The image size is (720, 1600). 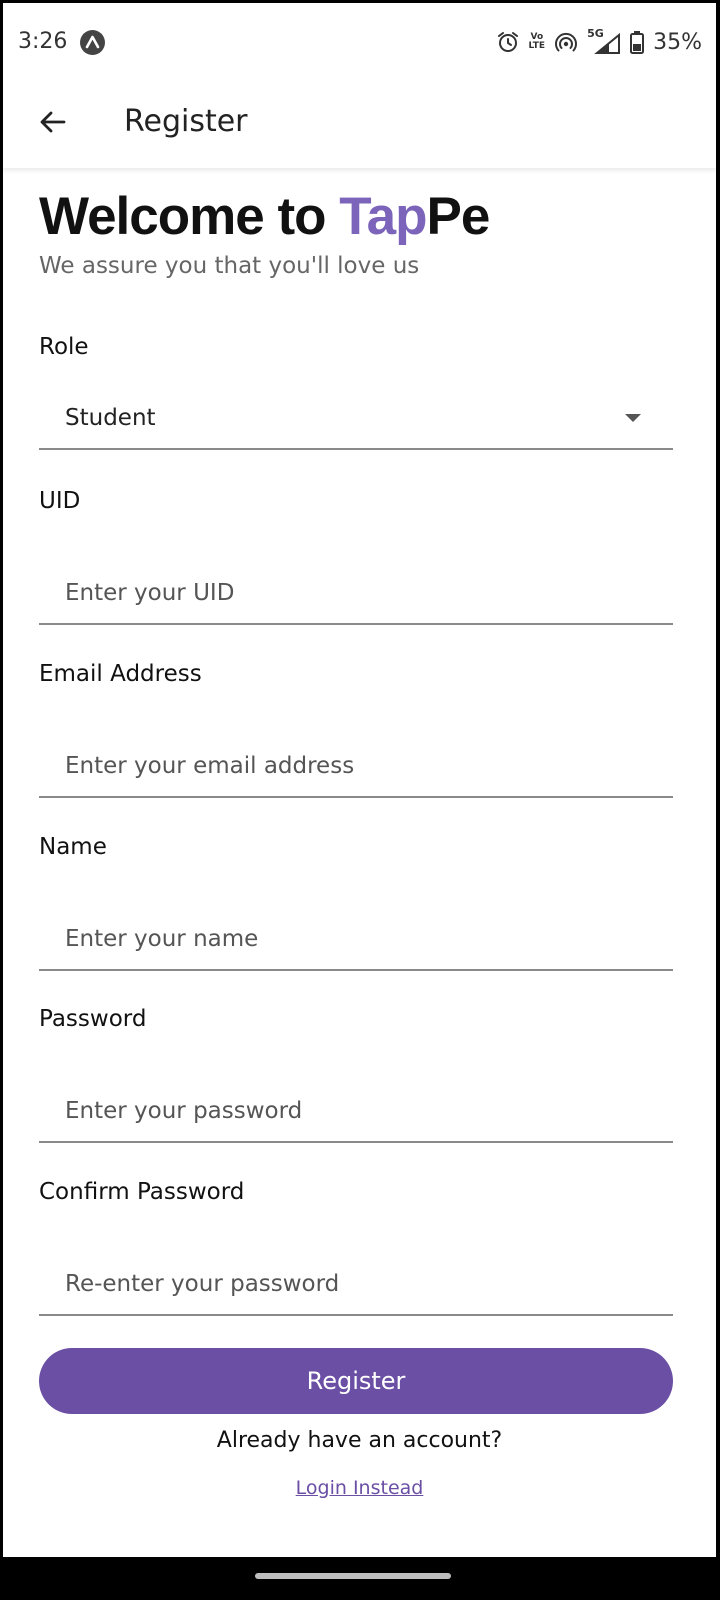 What do you see at coordinates (110, 418) in the screenshot?
I see `role-select-value: Student` at bounding box center [110, 418].